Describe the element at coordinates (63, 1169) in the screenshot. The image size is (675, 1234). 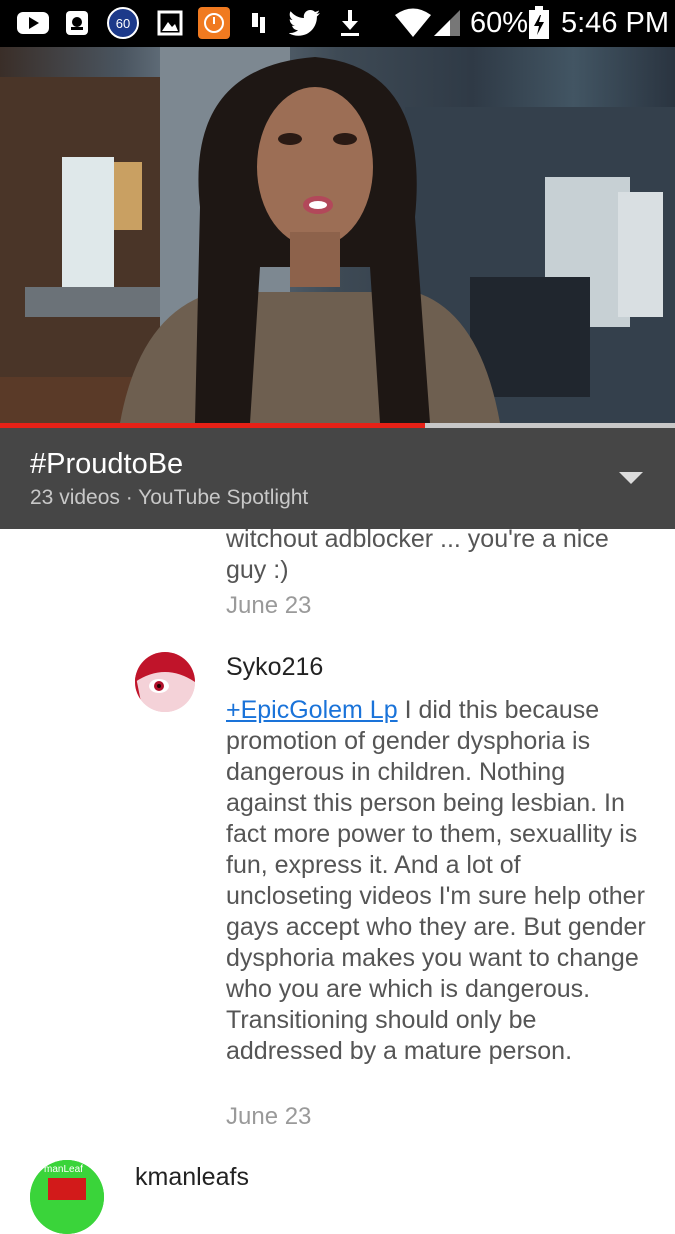
I see `avatar-text: manLeaf` at that location.